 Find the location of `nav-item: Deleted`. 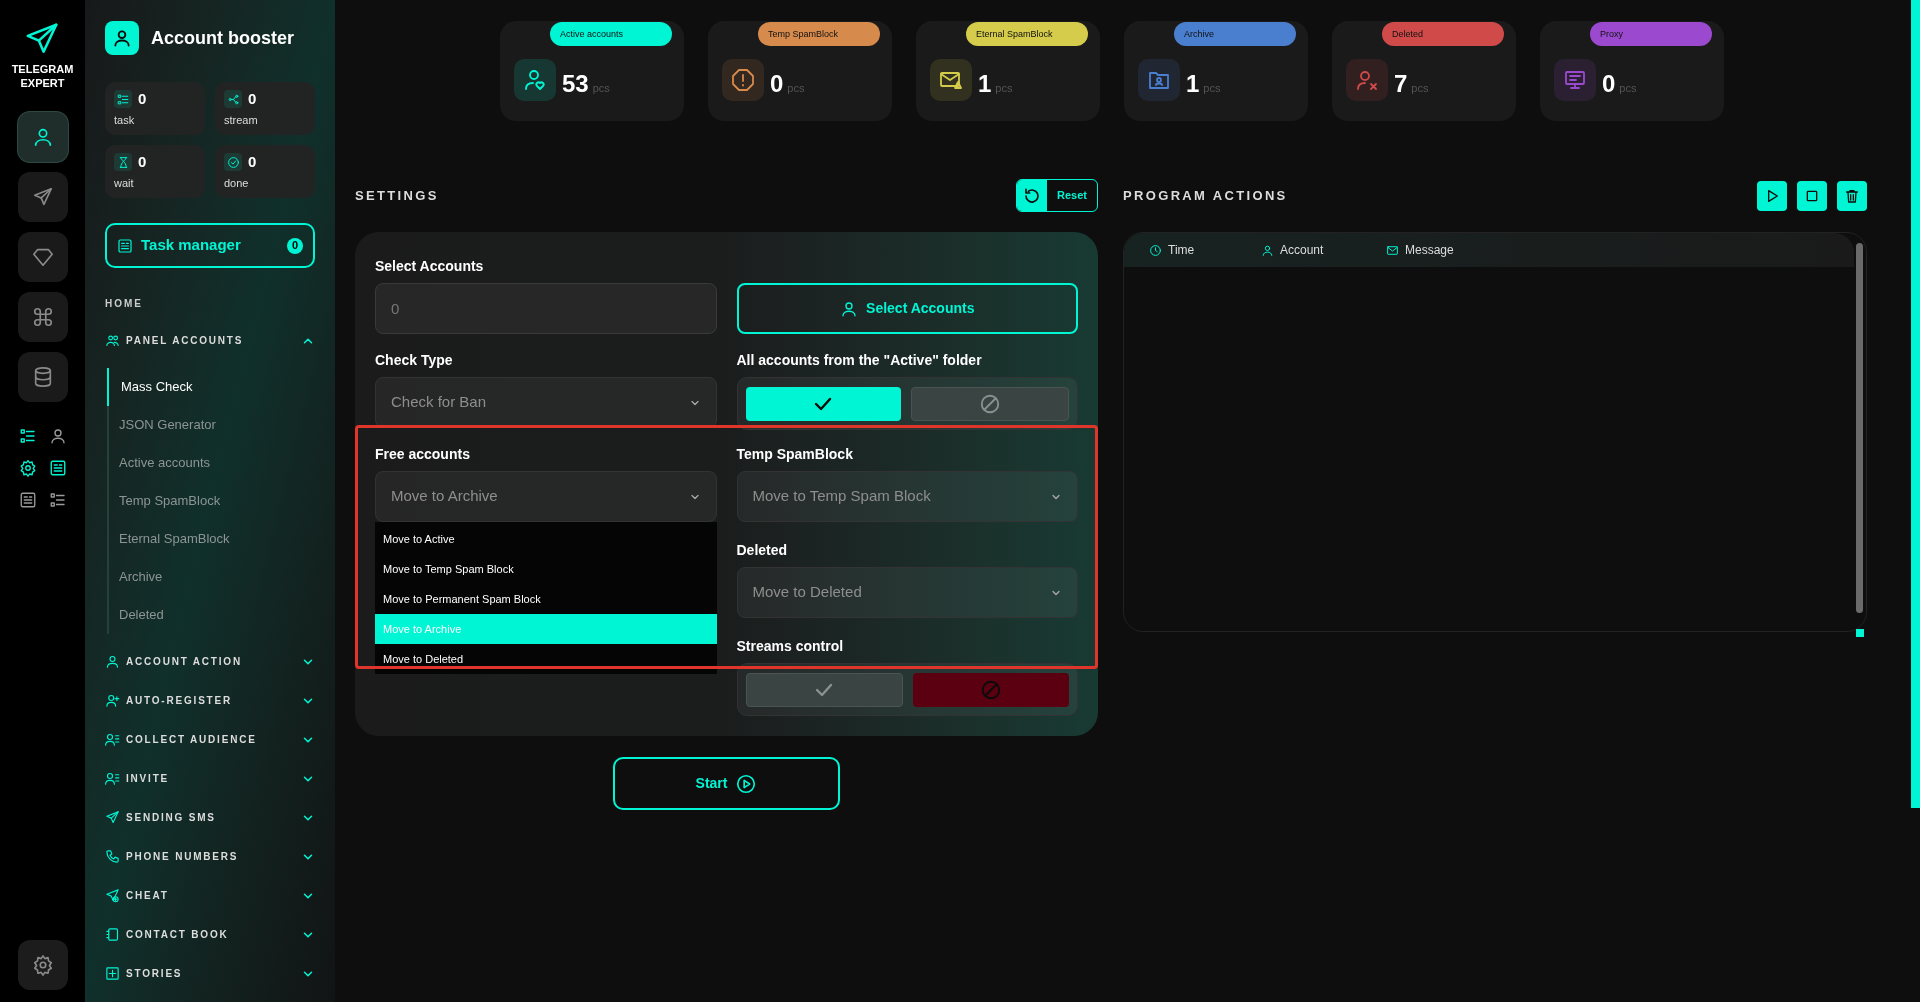

nav-item: Deleted is located at coordinates (211, 615).